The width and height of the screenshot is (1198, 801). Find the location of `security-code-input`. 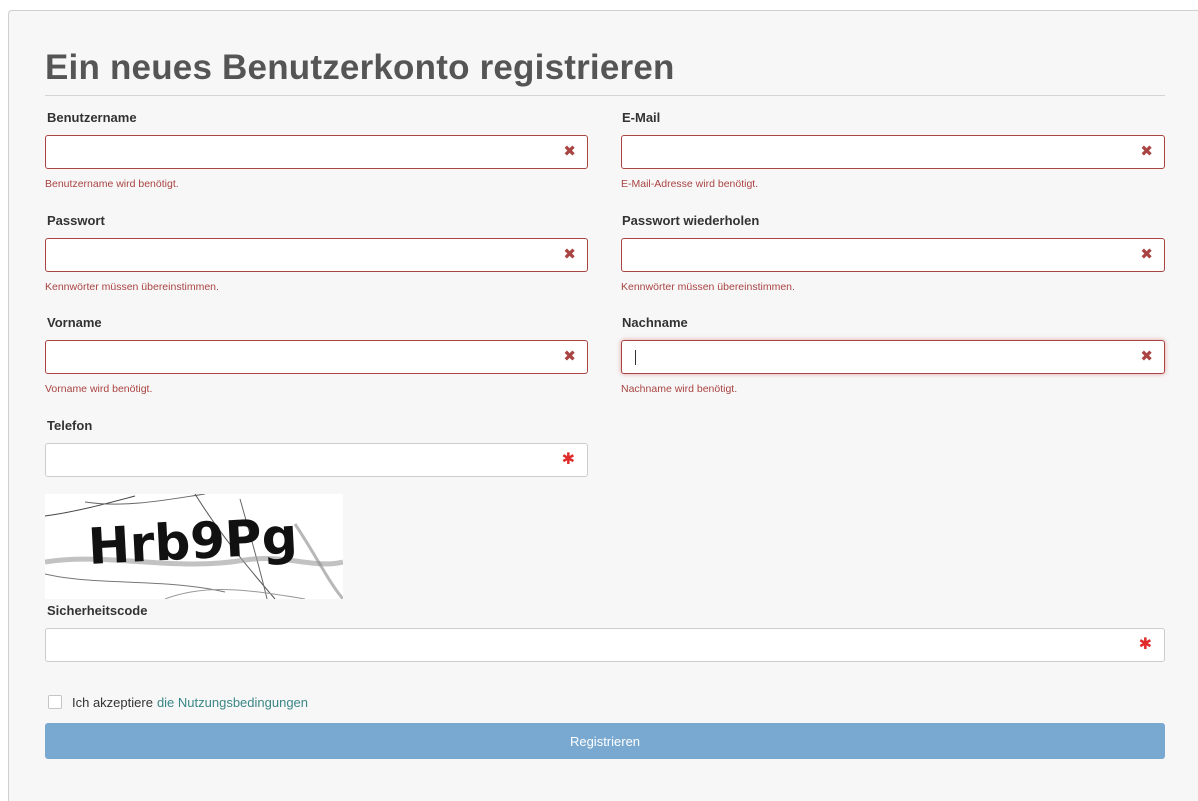

security-code-input is located at coordinates (605, 645).